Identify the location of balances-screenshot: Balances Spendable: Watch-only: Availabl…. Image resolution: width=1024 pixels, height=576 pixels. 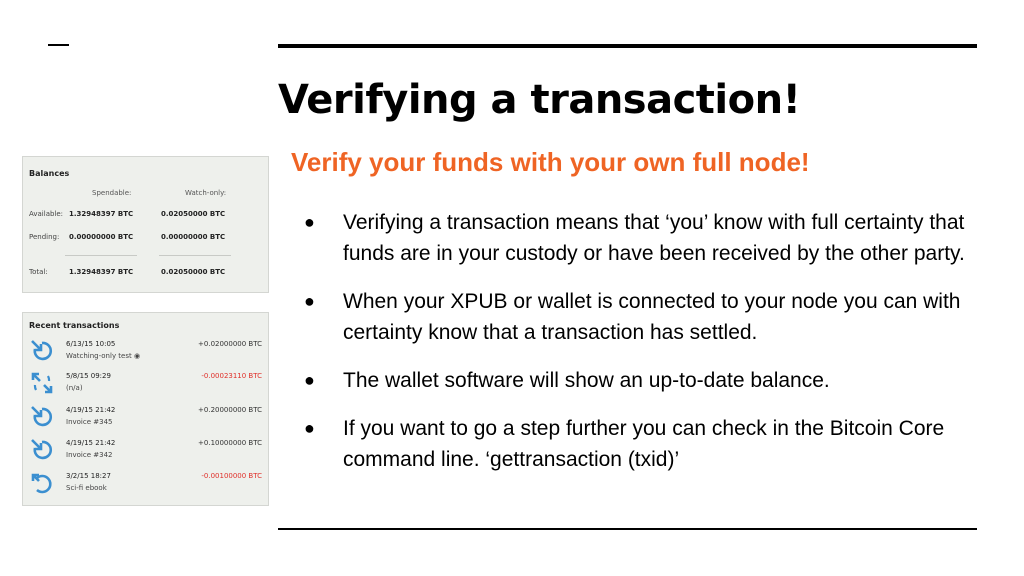
(145, 224).